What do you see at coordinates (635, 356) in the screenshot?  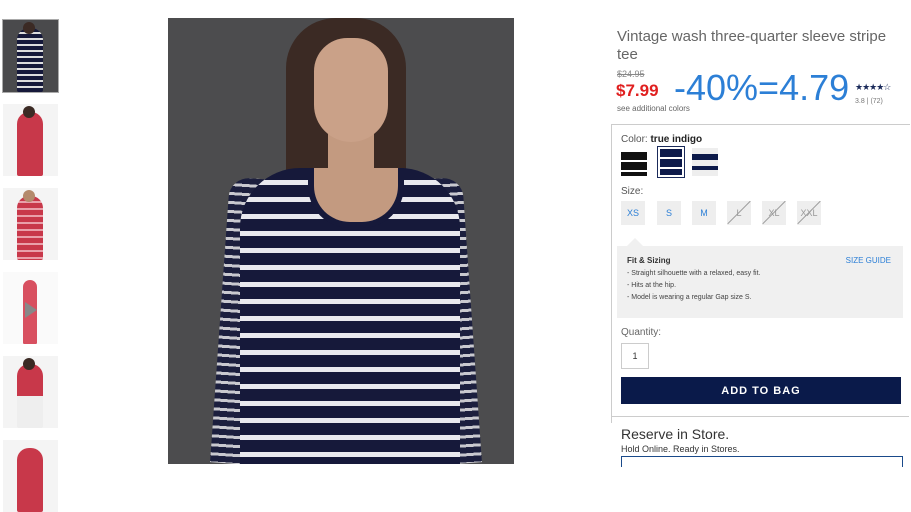 I see `quantity-input: 1` at bounding box center [635, 356].